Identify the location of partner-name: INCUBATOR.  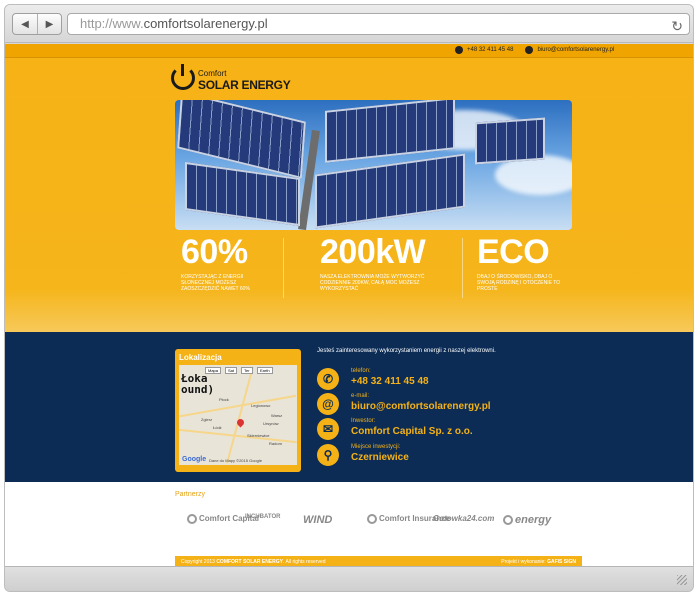
(263, 517).